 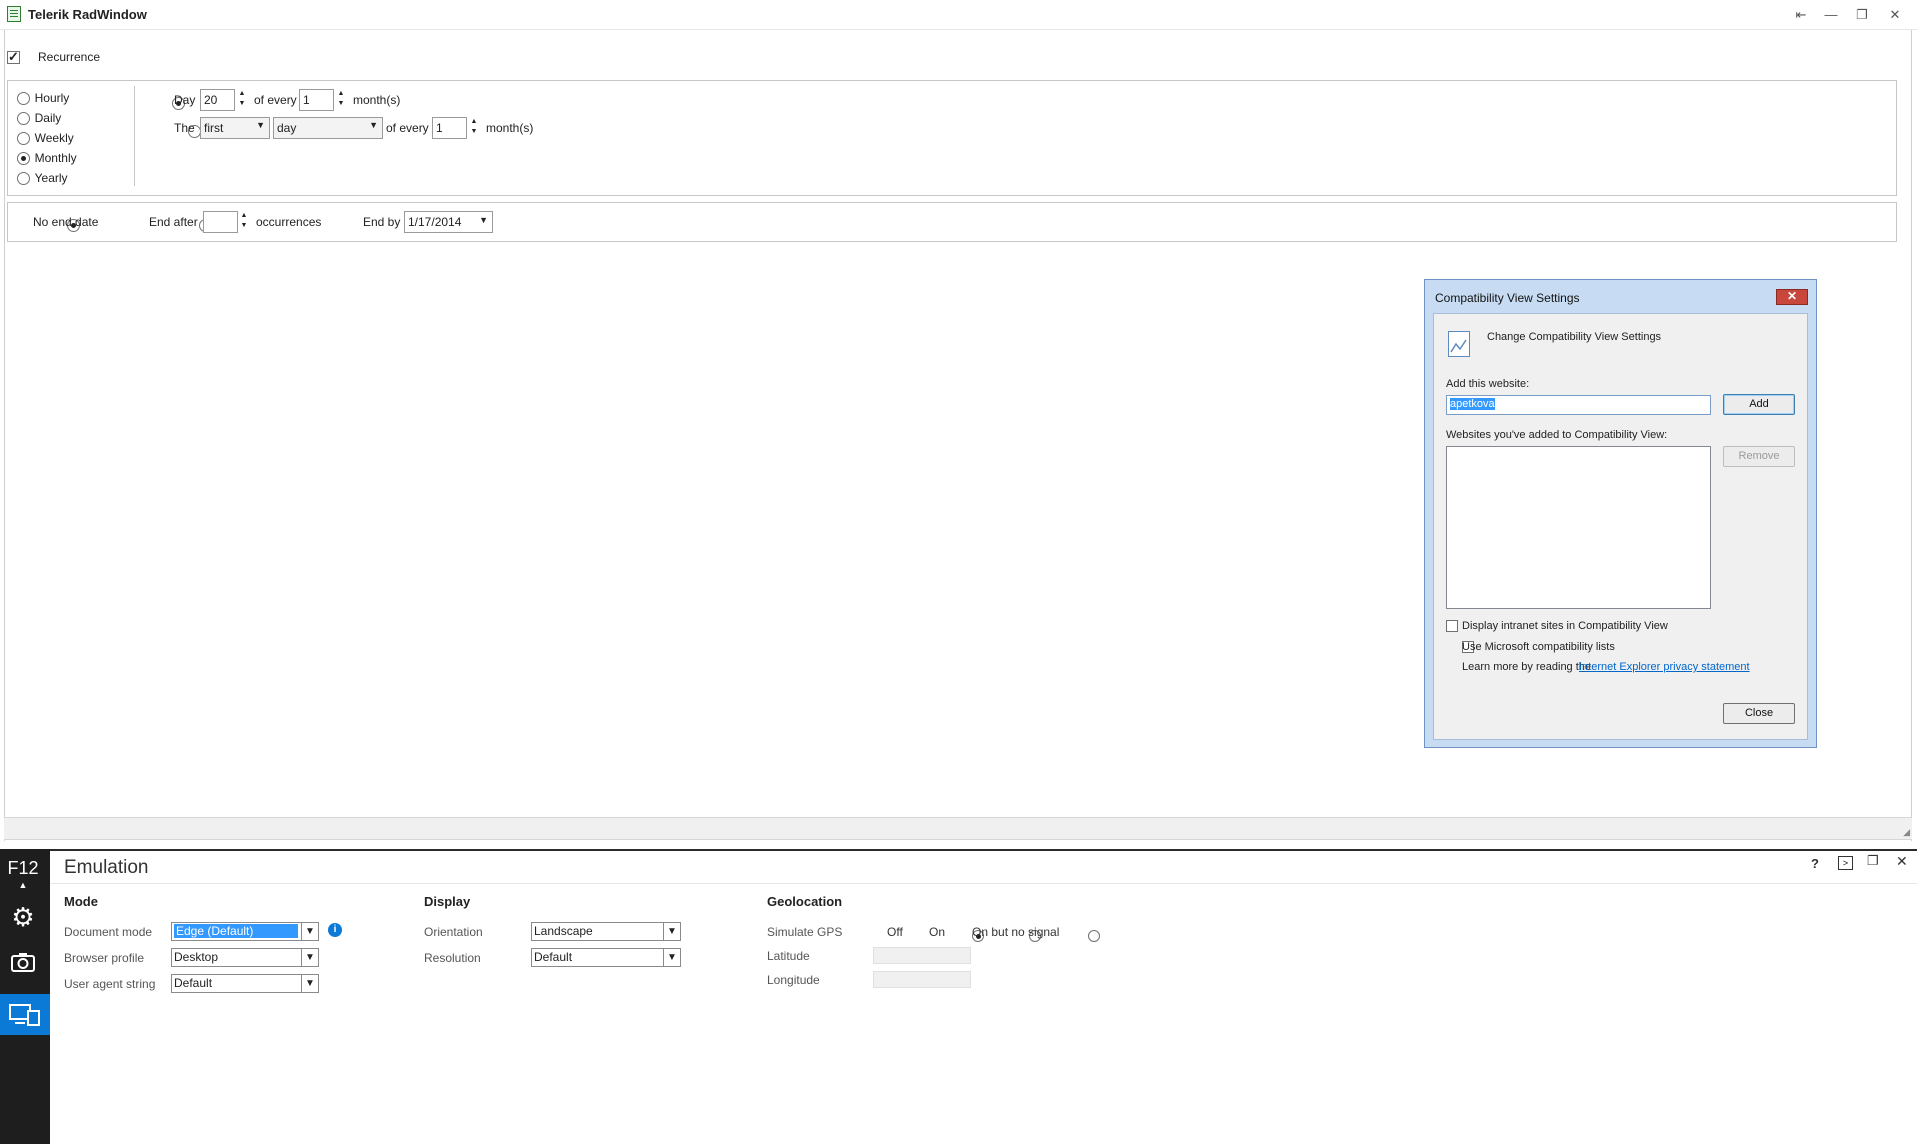 I want to click on frequency-option-weekly: Weekly, so click(x=45, y=138).